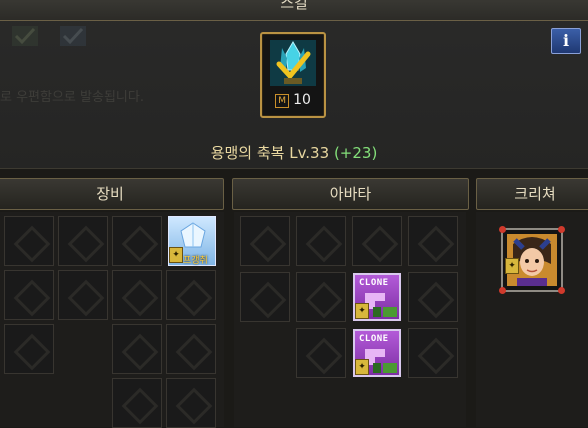 Image resolution: width=588 pixels, height=428 pixels. I want to click on title-bar: 스킬, so click(294, 10).